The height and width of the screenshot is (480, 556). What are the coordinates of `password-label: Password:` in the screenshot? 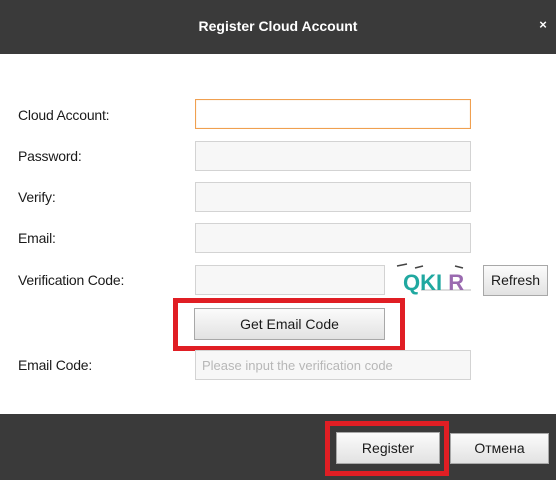 It's located at (50, 156).